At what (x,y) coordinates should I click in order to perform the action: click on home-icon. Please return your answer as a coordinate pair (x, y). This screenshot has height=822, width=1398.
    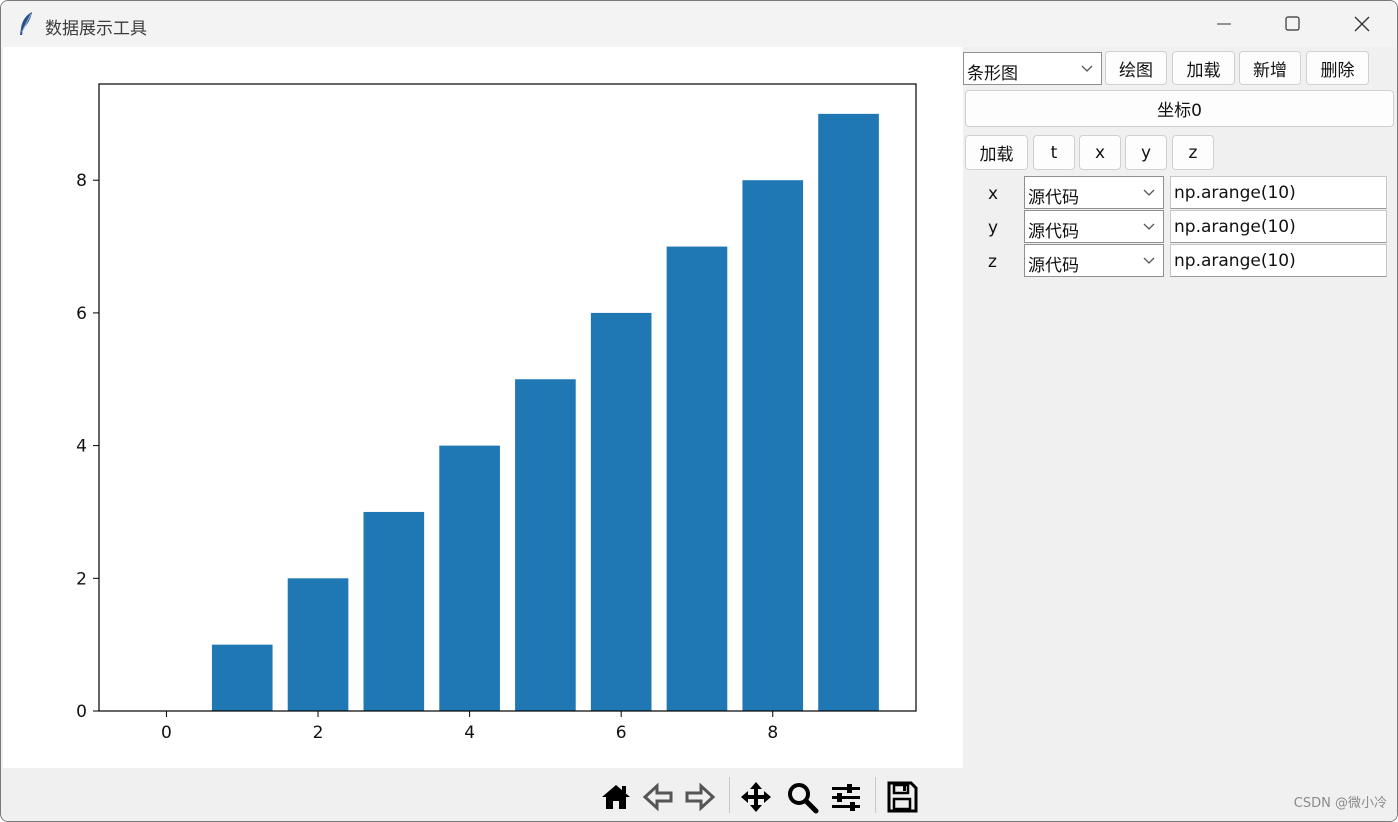
    Looking at the image, I should click on (616, 797).